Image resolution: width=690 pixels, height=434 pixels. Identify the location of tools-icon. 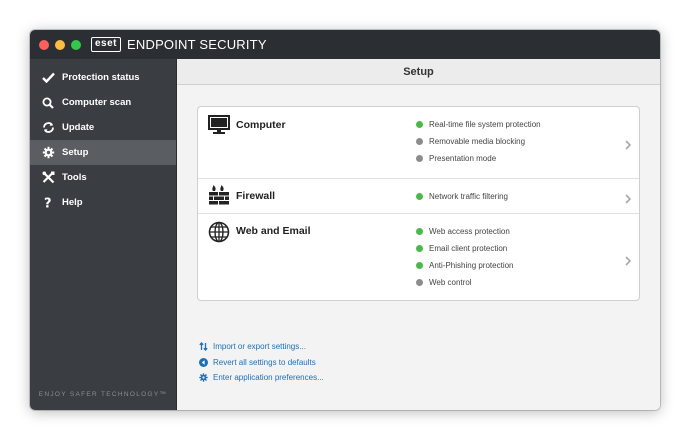
(48, 178).